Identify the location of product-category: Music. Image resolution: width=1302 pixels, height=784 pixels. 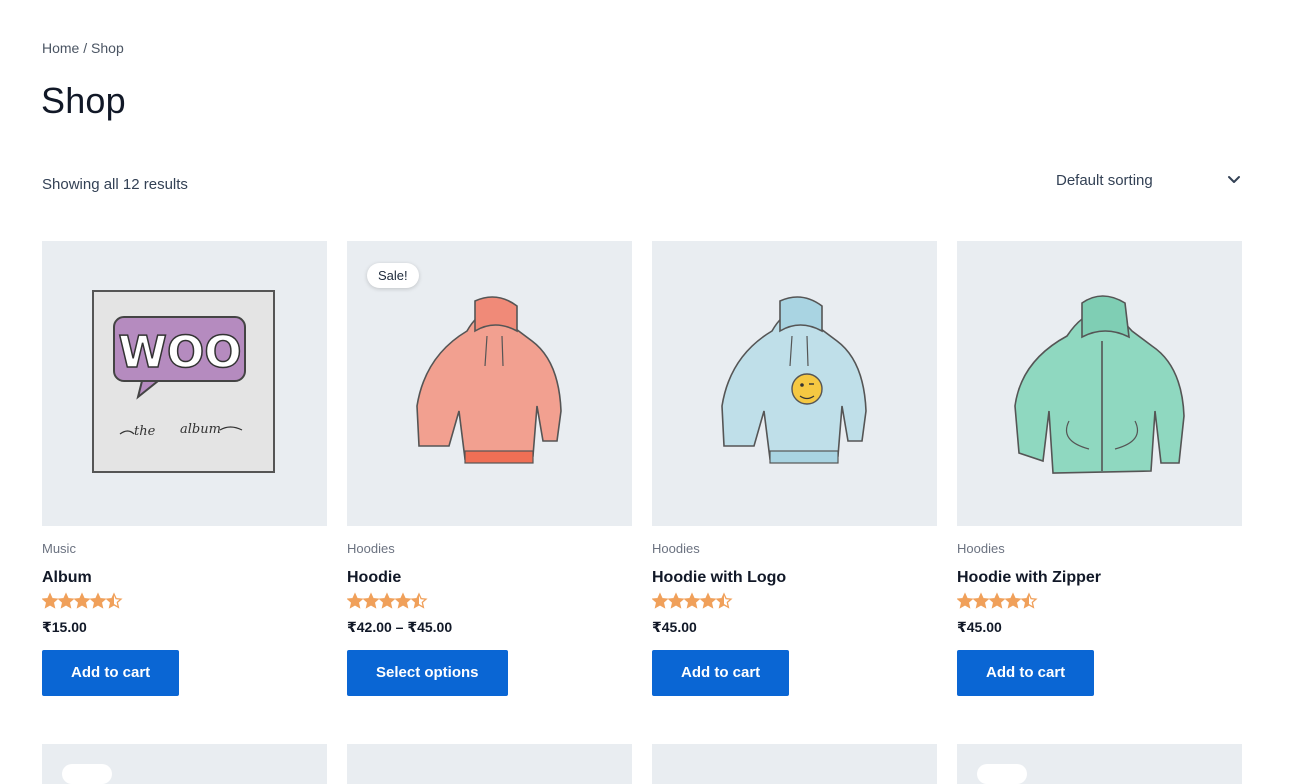
(59, 548).